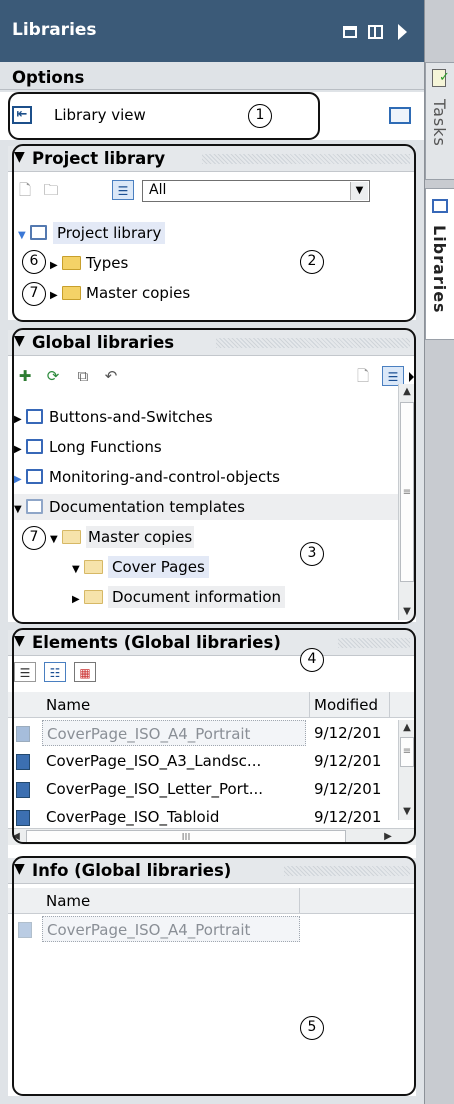  I want to click on title-bar: Libraries, so click(212, 31).